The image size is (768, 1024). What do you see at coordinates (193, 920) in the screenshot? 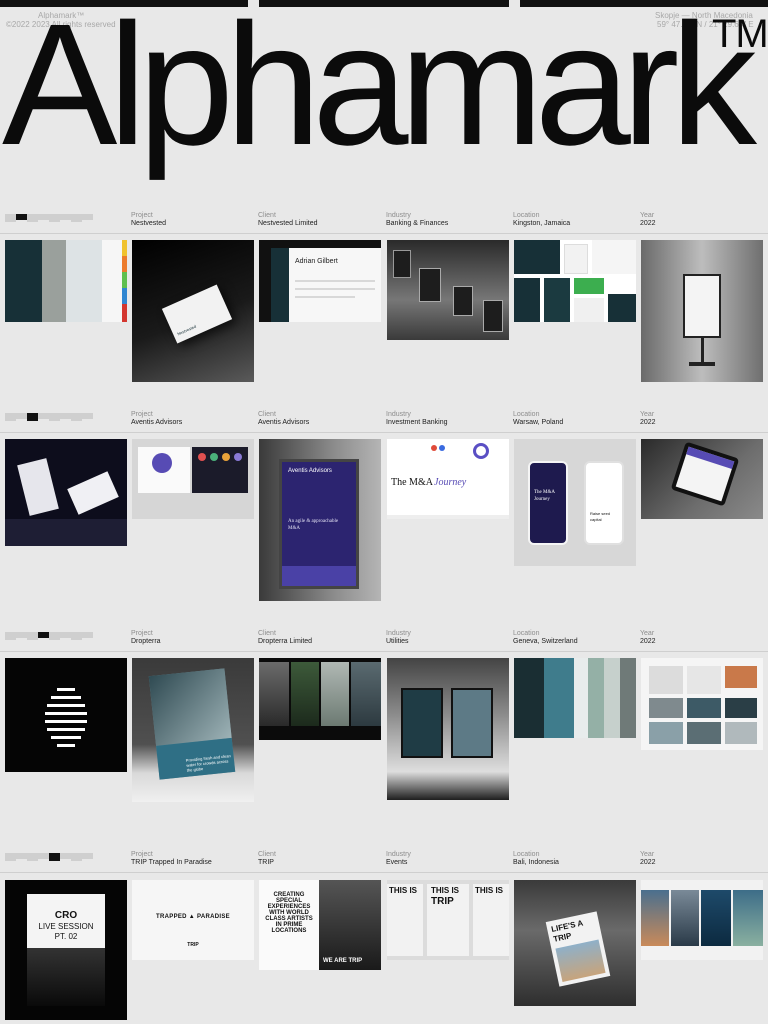
I see `trip-banner-tile: TRAPPED ▲ PARADISE TRIP` at bounding box center [193, 920].